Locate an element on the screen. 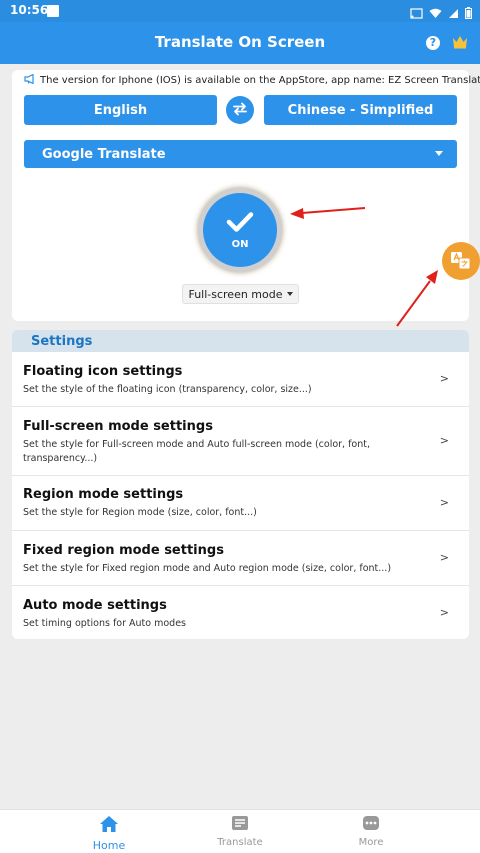 This screenshot has height=853, width=480. target-language-button: Chinese - Simplified is located at coordinates (360, 110).